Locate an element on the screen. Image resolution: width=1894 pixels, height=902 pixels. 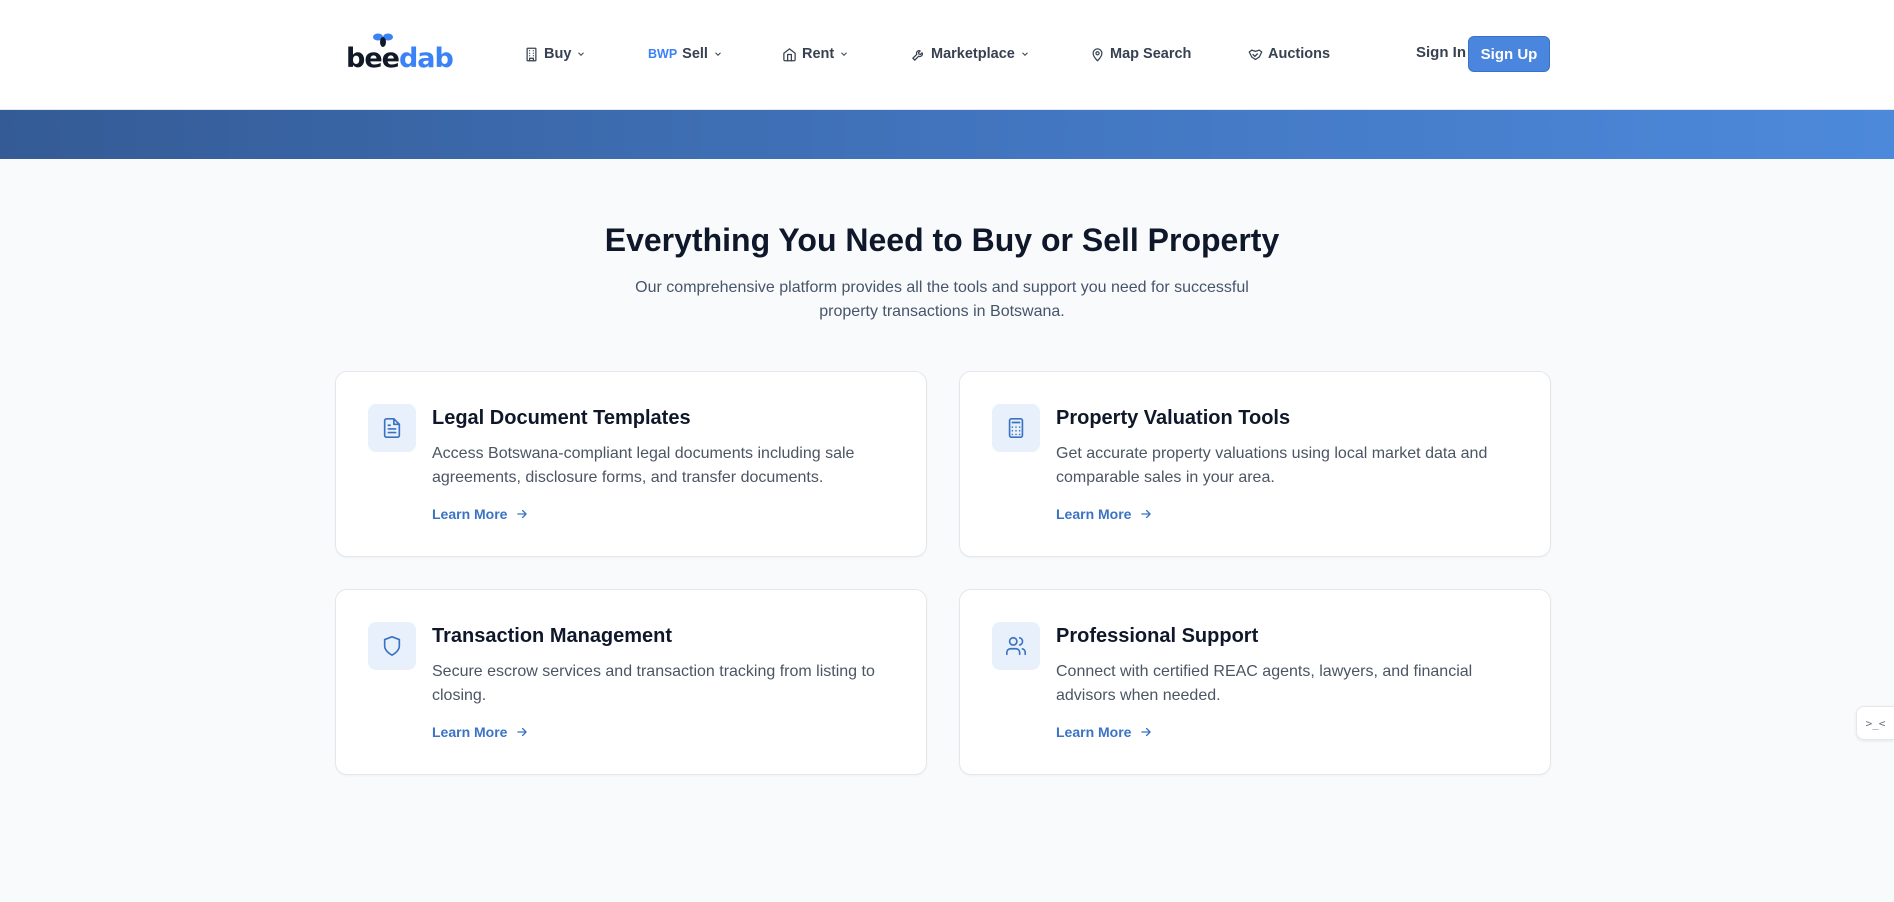
nav-marketplace: Marketplace is located at coordinates (970, 54).